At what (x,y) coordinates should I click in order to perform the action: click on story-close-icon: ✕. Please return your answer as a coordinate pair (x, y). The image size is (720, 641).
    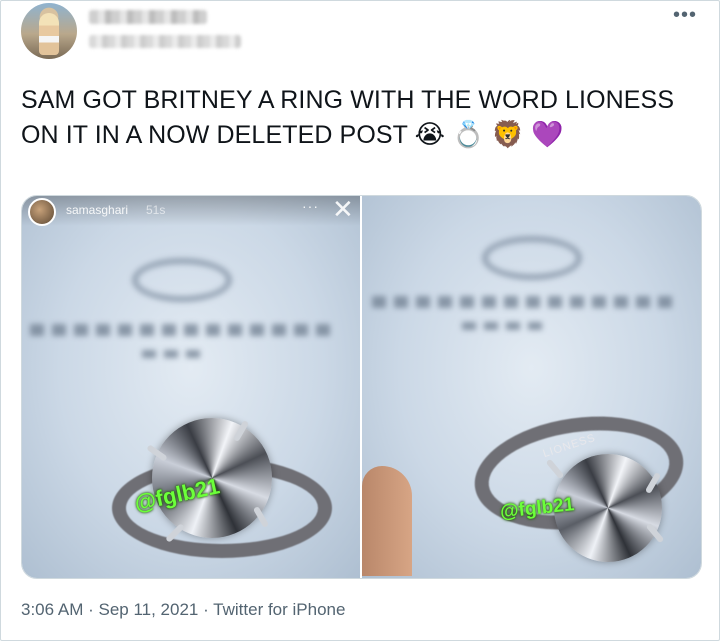
    Looking at the image, I should click on (343, 210).